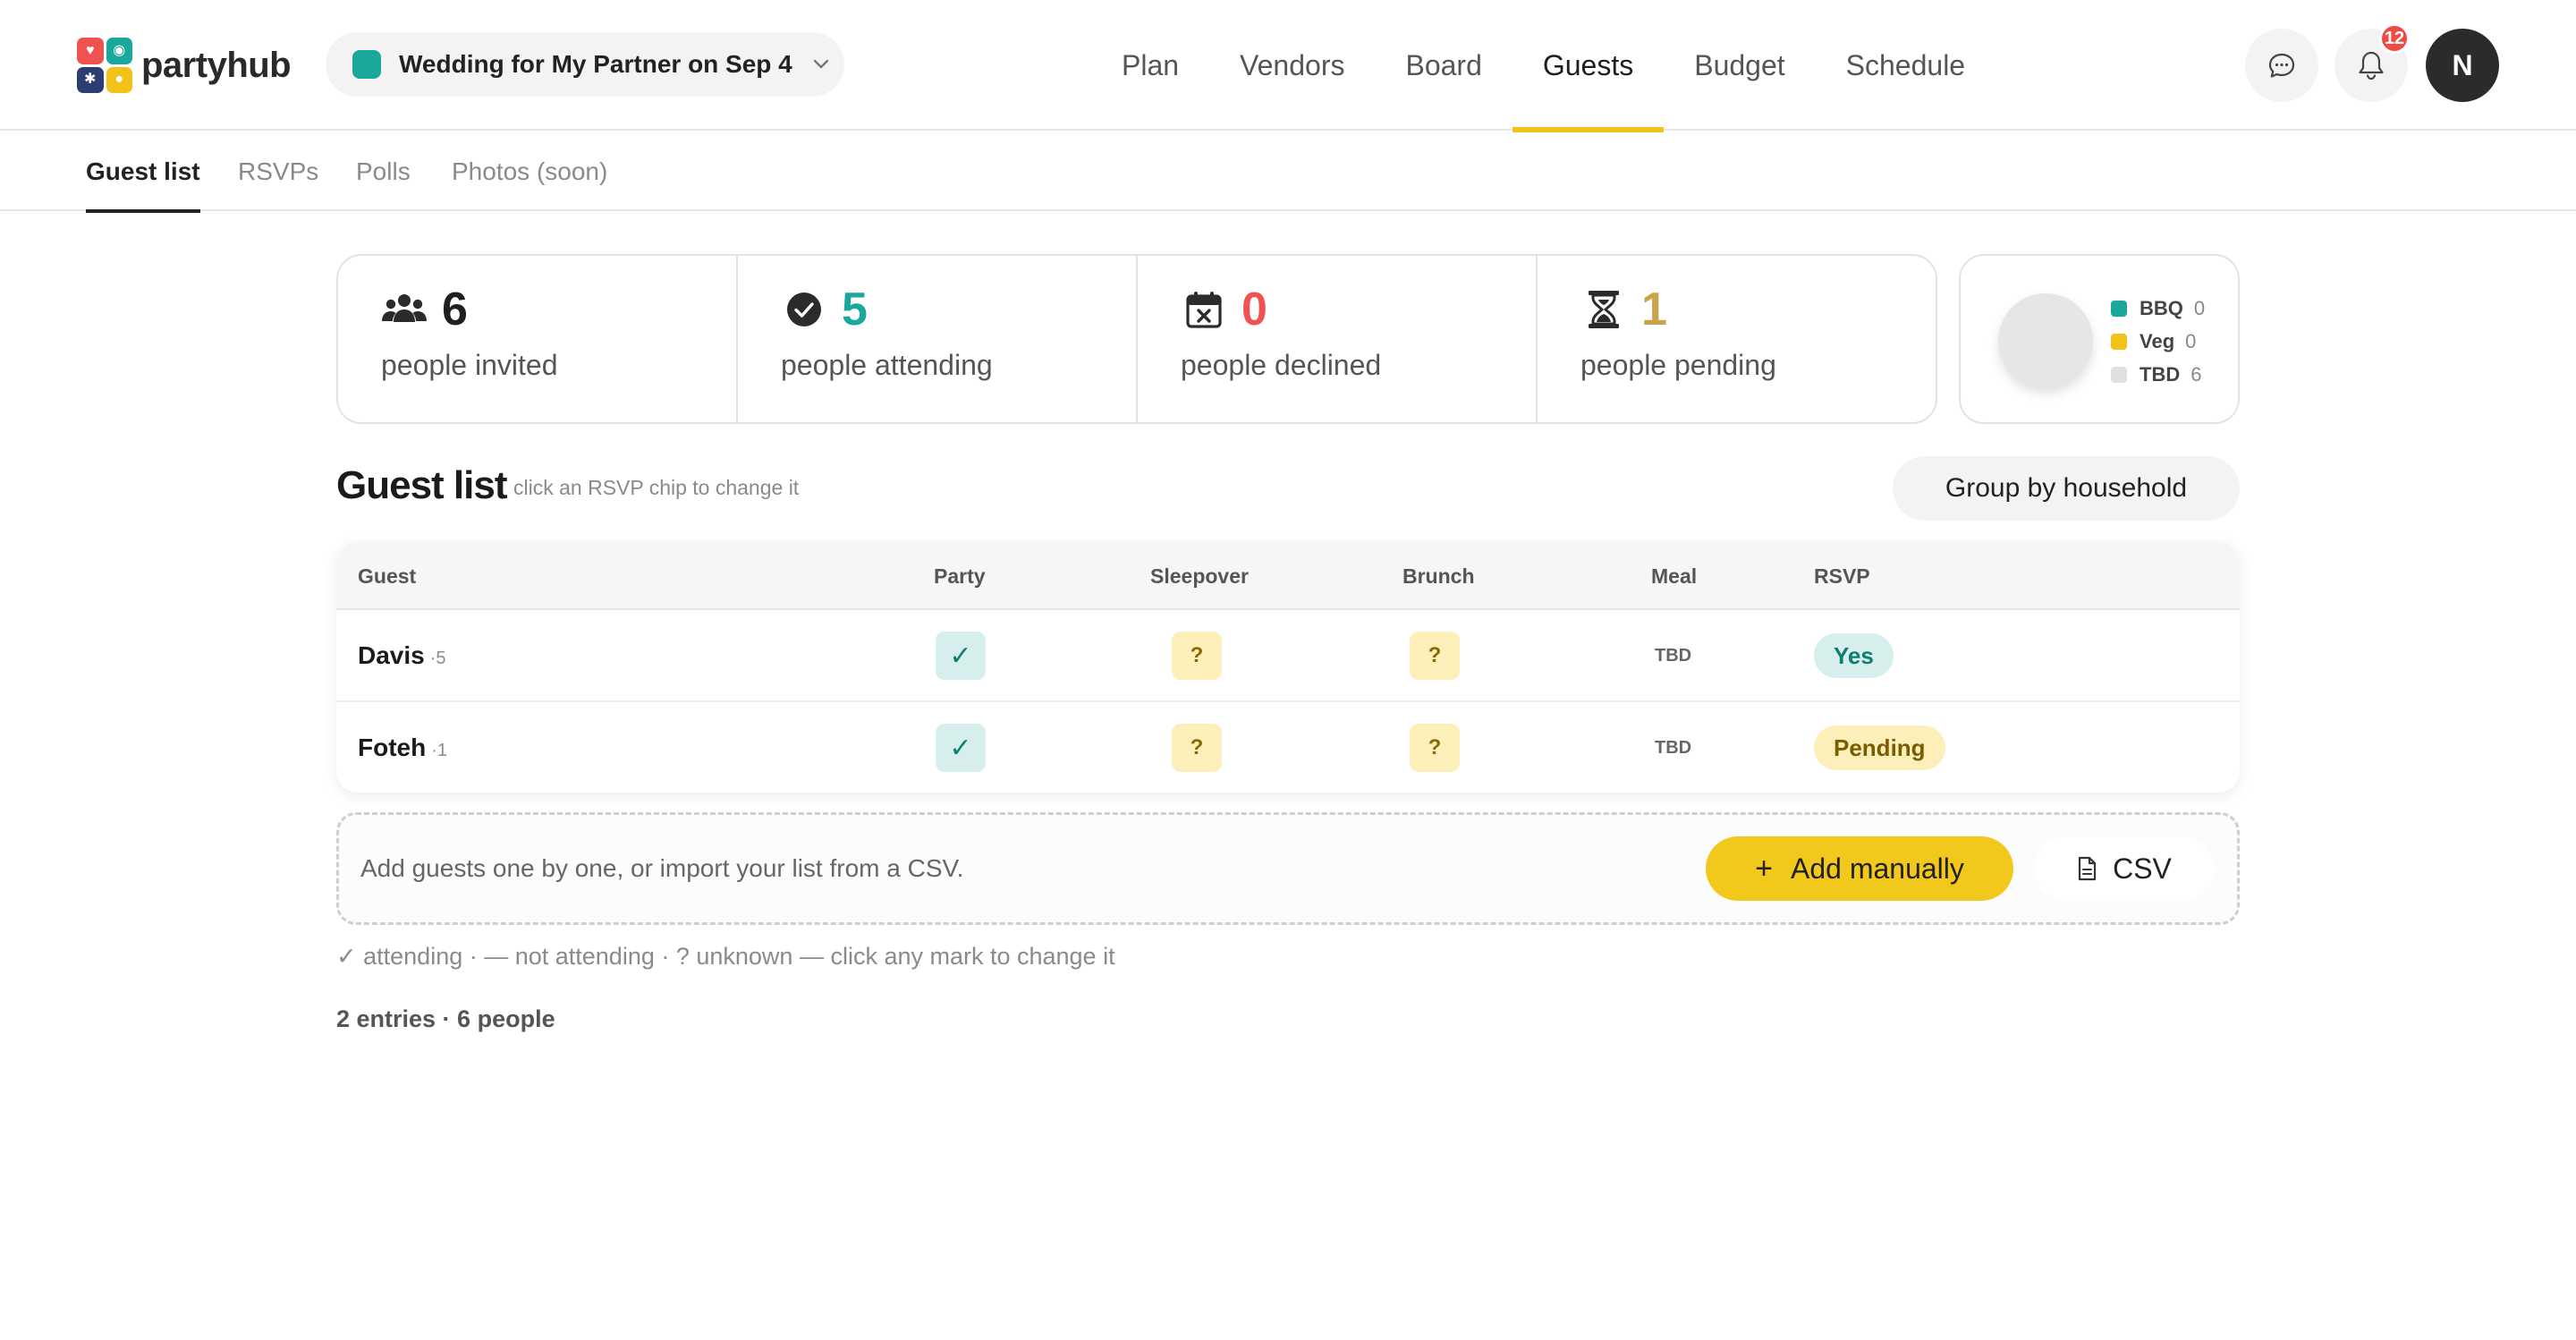  I want to click on guest-summary: 2 entries · 6 people, so click(445, 1018).